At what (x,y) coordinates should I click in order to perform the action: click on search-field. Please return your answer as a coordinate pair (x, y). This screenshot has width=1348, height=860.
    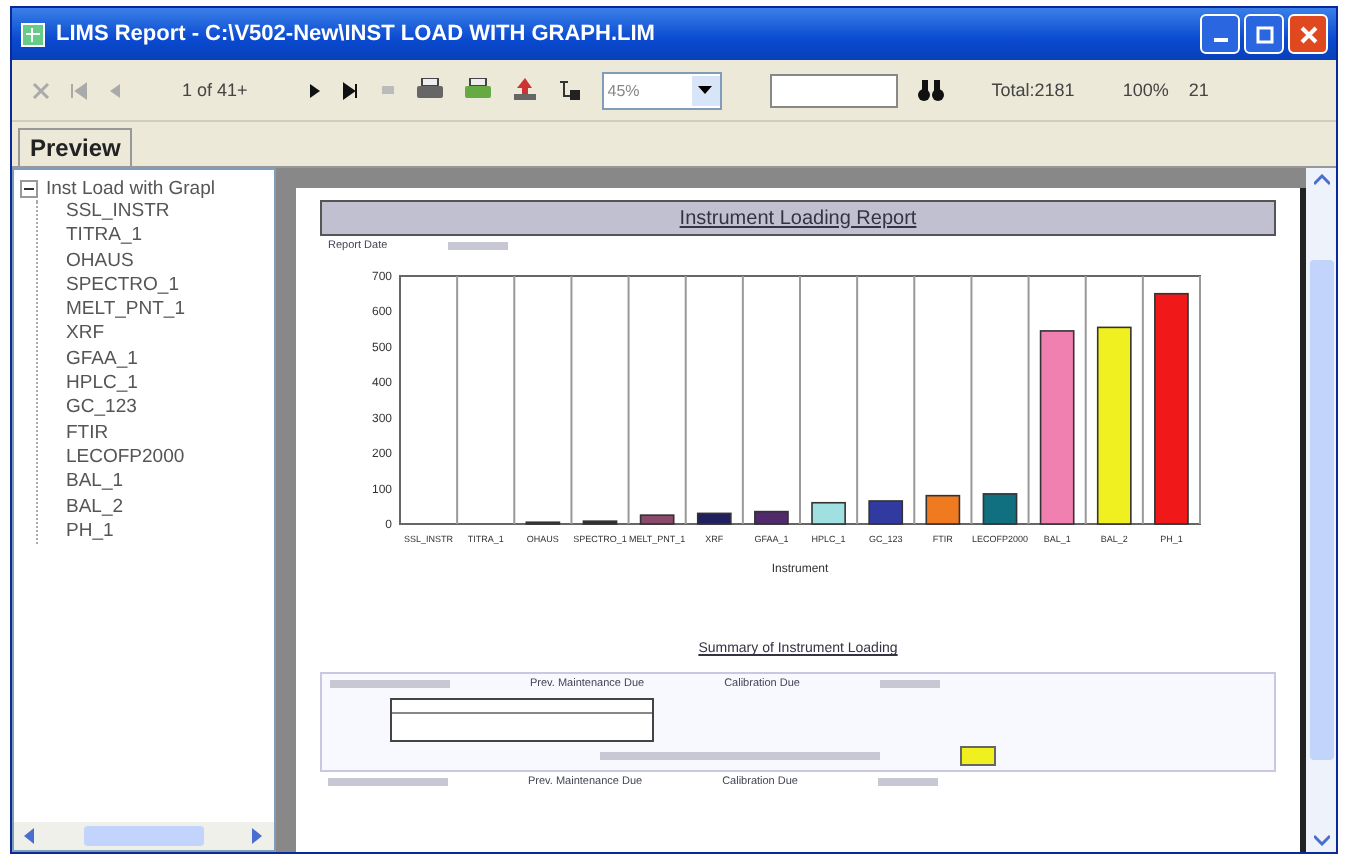
    Looking at the image, I should click on (833, 90).